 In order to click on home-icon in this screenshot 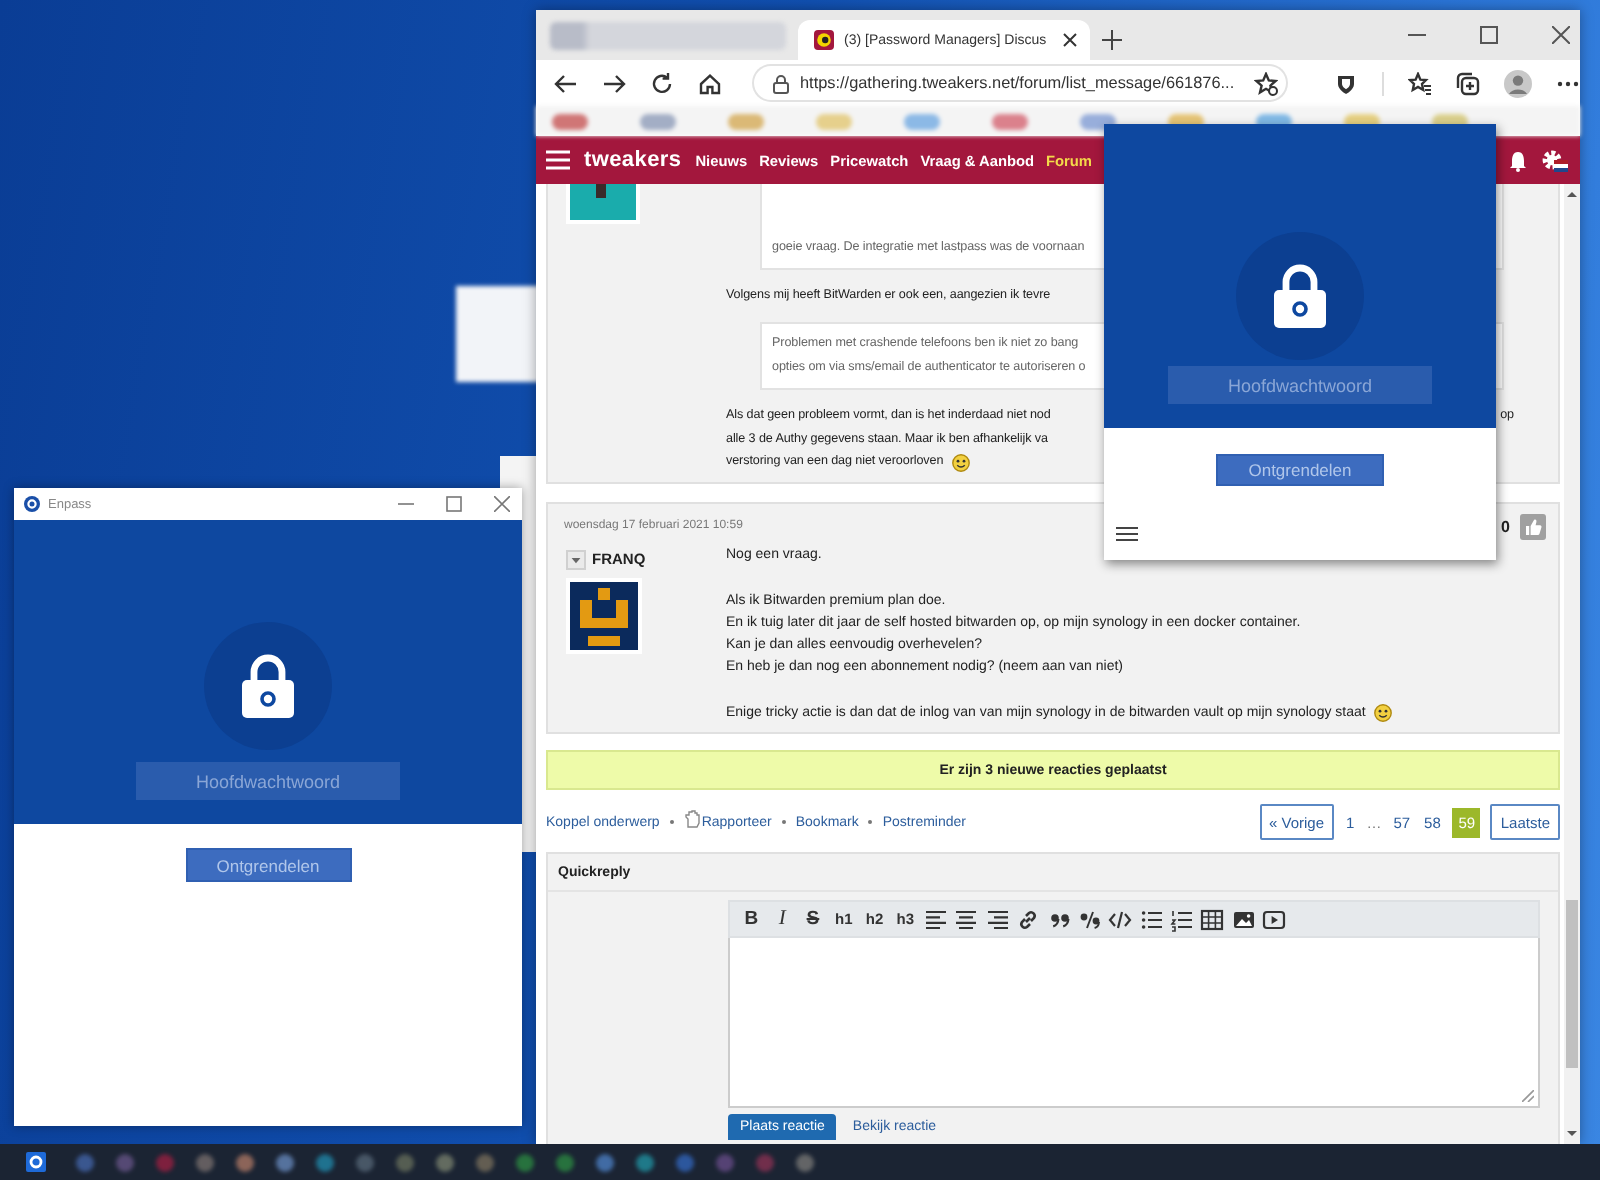, I will do `click(710, 83)`.